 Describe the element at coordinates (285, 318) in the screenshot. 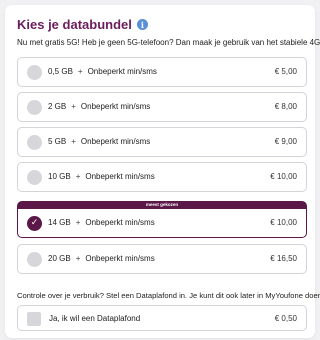

I see `dataplafond-price: € 0,50` at that location.